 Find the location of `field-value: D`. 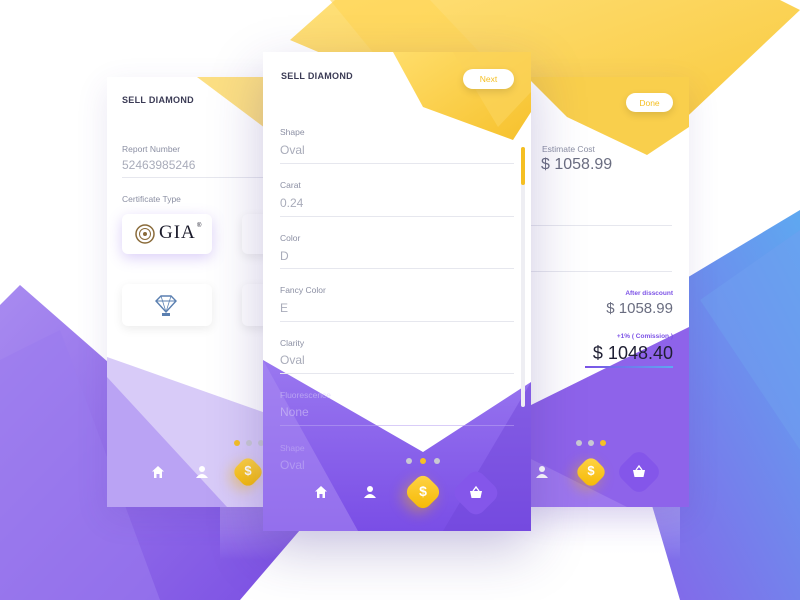

field-value: D is located at coordinates (284, 256).